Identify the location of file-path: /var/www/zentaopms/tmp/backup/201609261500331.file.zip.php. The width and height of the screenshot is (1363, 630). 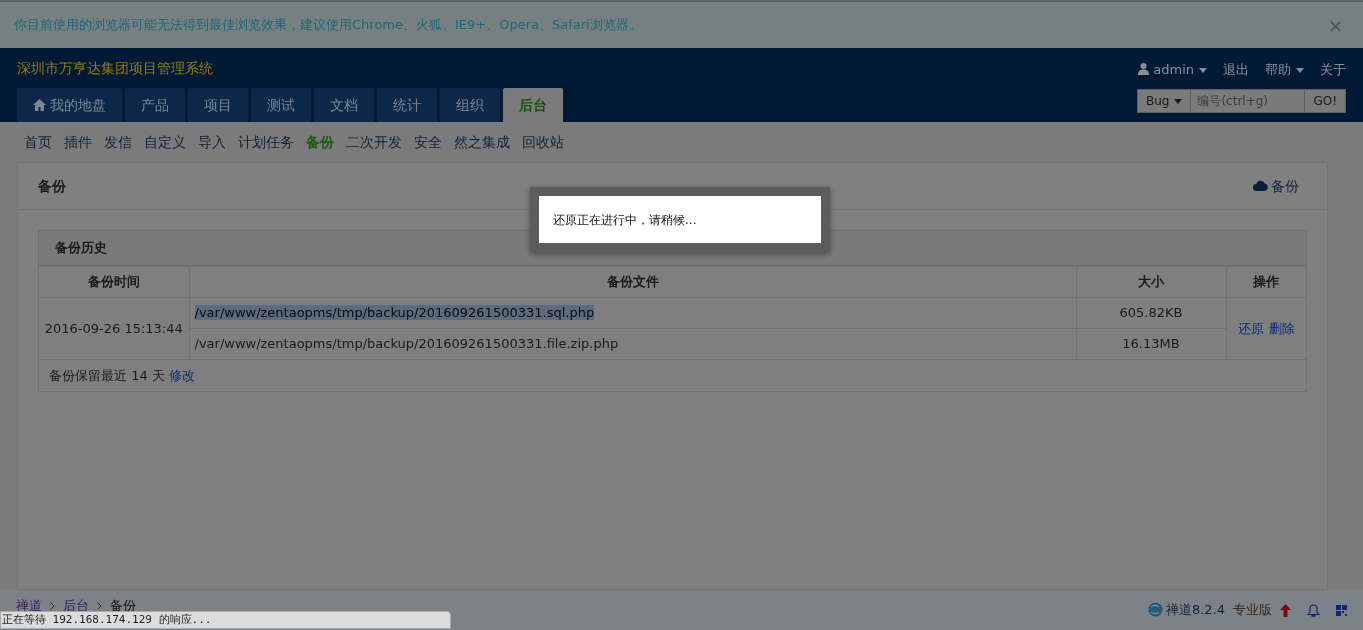
(406, 344).